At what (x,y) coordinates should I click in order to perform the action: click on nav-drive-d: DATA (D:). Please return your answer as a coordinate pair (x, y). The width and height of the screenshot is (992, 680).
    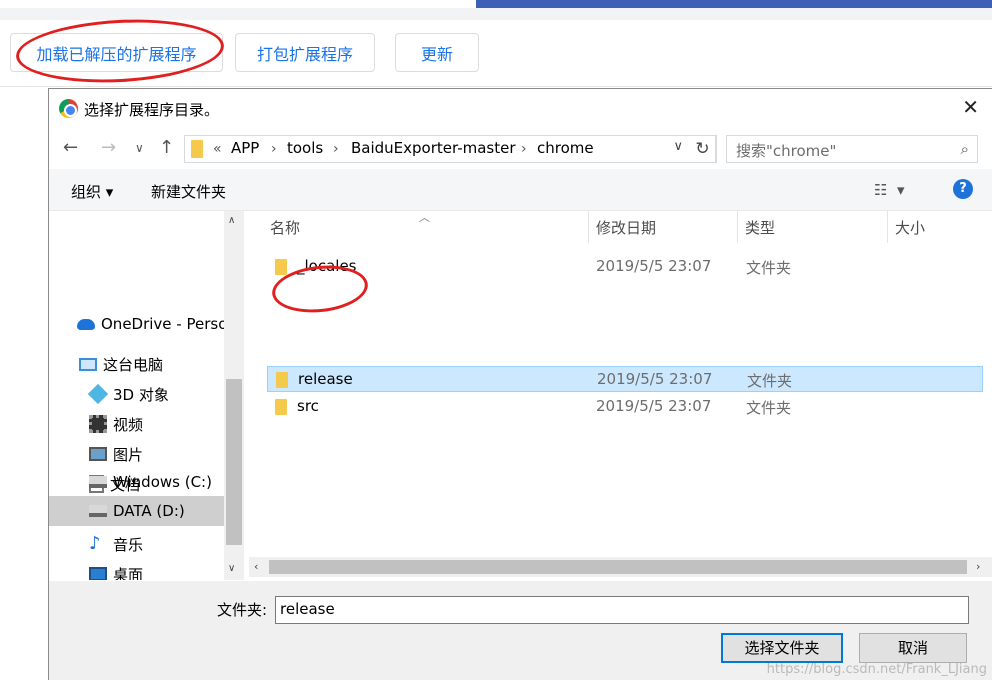
    Looking at the image, I should click on (136, 511).